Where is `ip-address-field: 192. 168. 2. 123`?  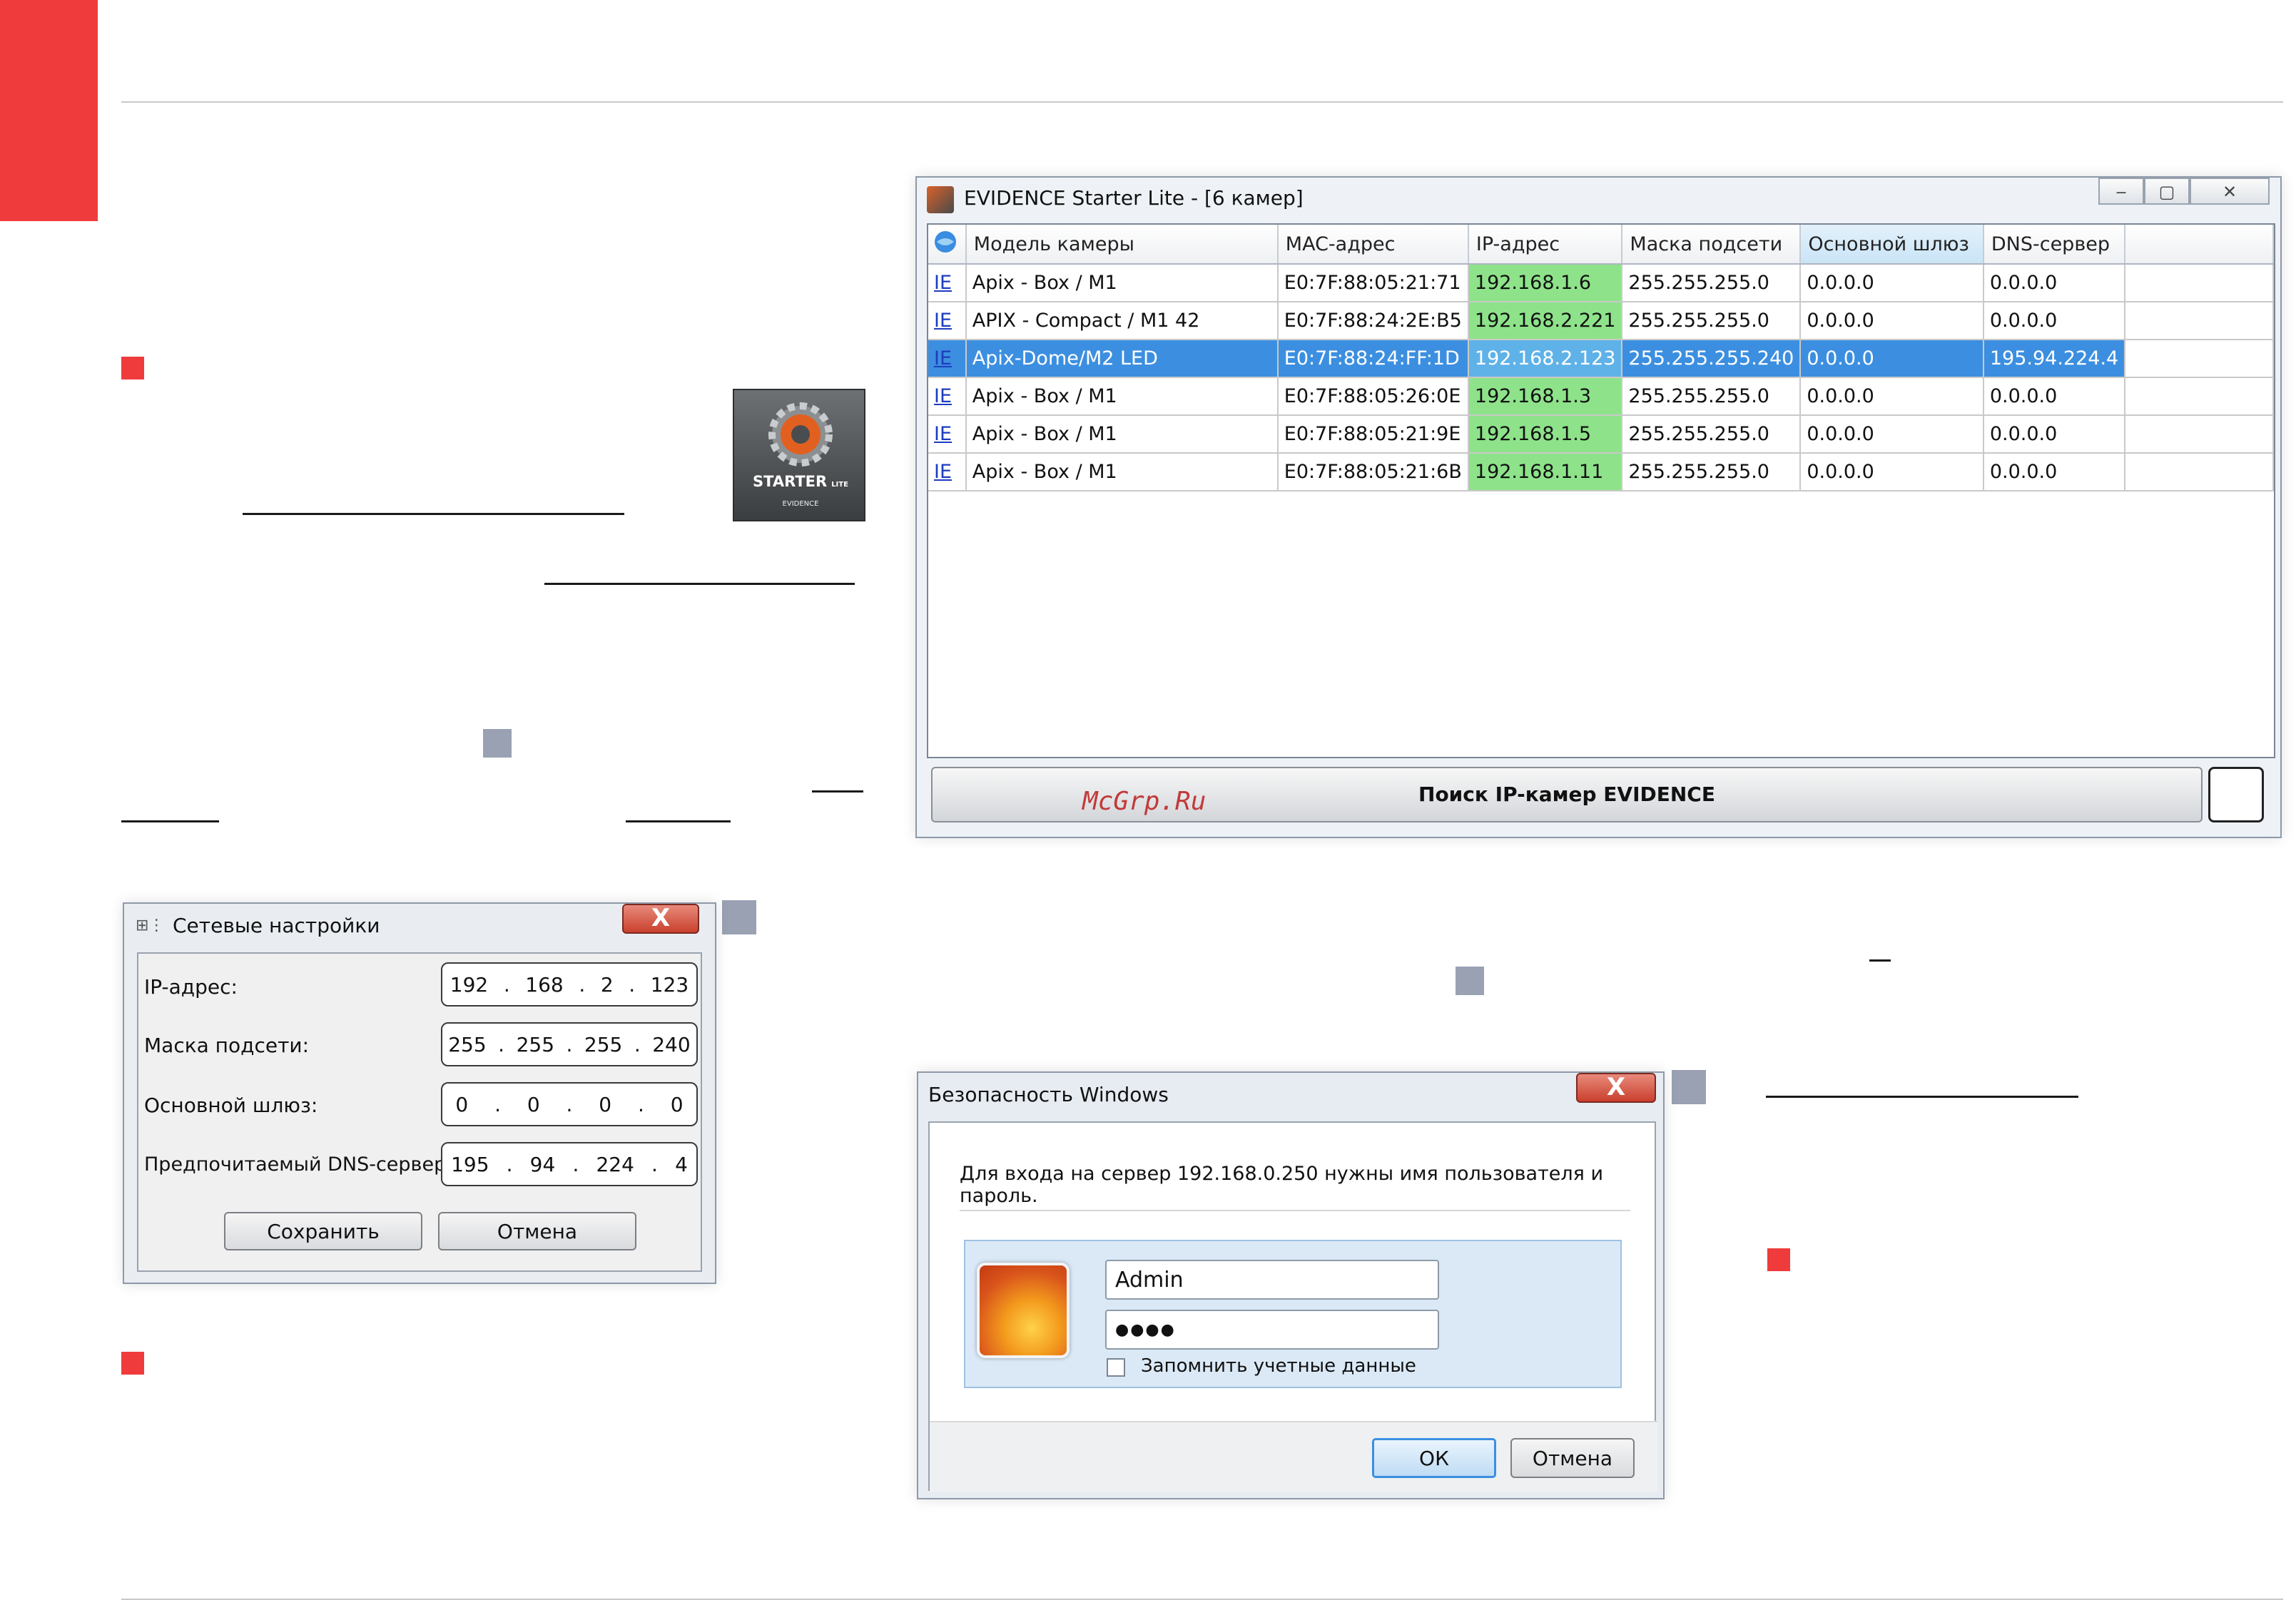
ip-address-field: 192. 168. 2. 123 is located at coordinates (569, 984).